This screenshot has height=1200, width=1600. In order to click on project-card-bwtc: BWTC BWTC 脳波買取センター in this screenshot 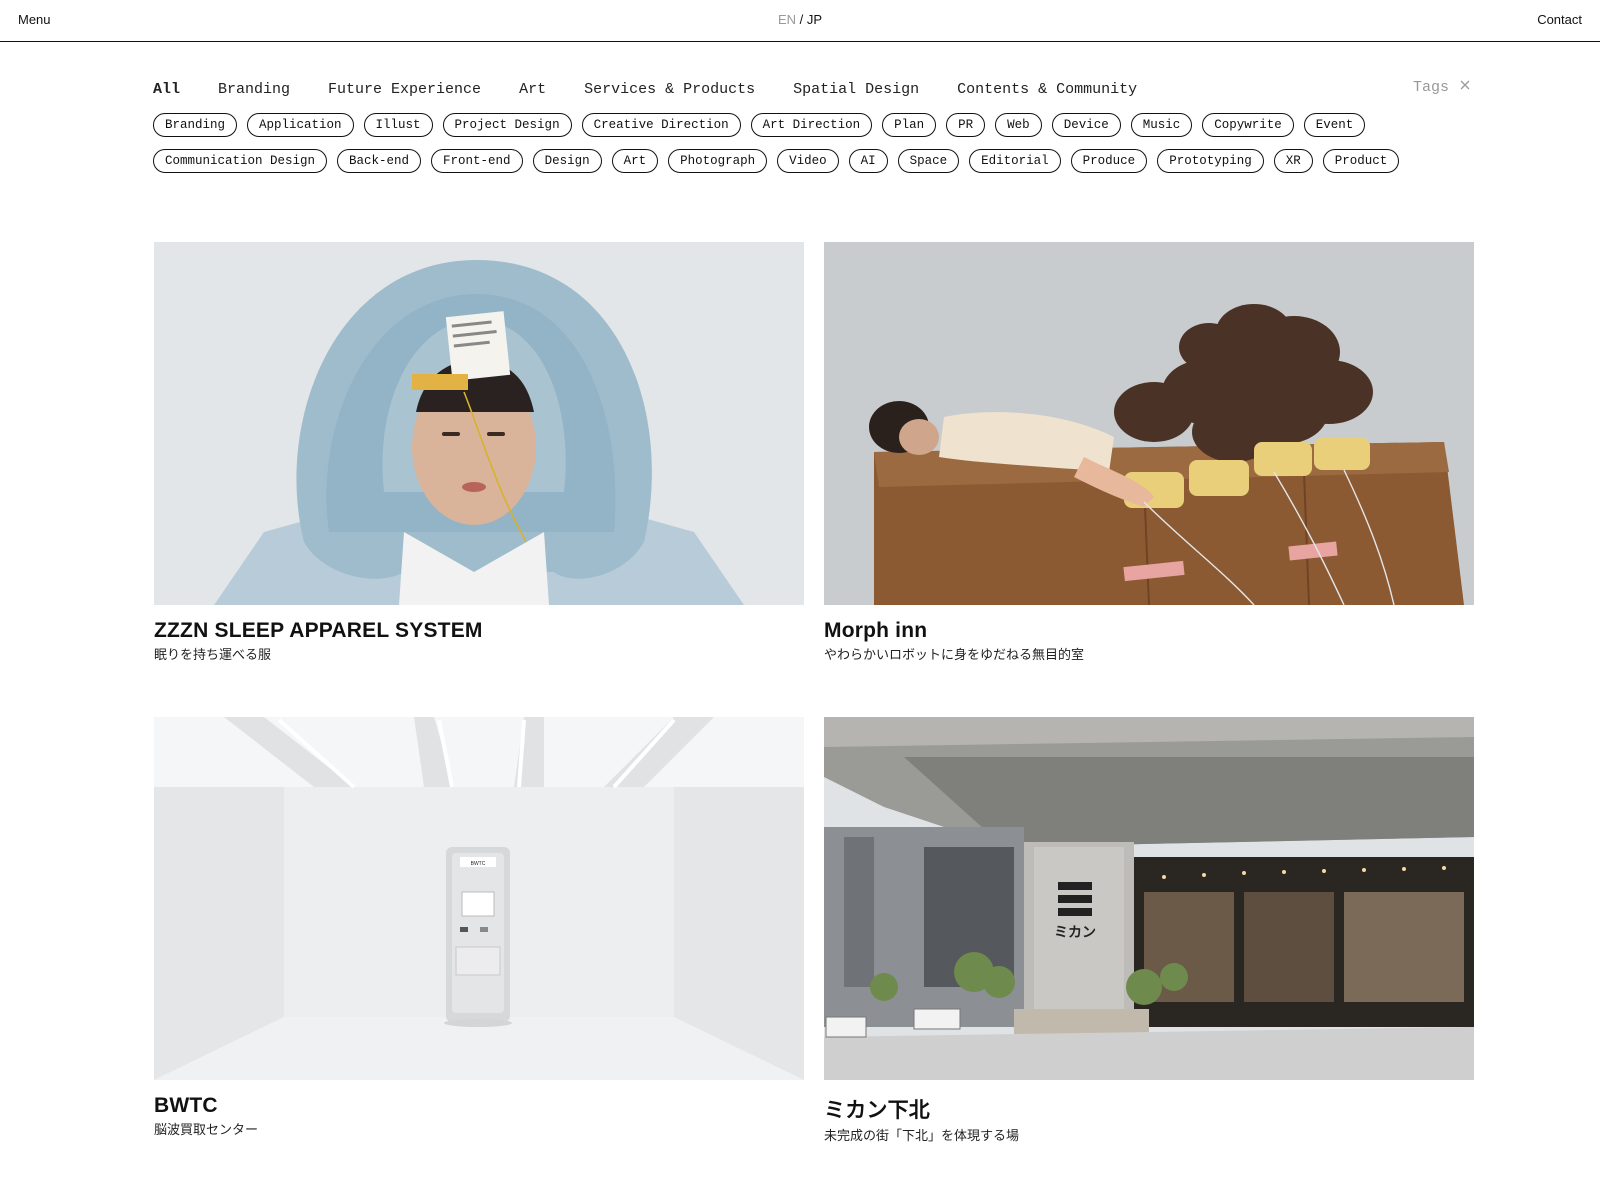, I will do `click(479, 927)`.